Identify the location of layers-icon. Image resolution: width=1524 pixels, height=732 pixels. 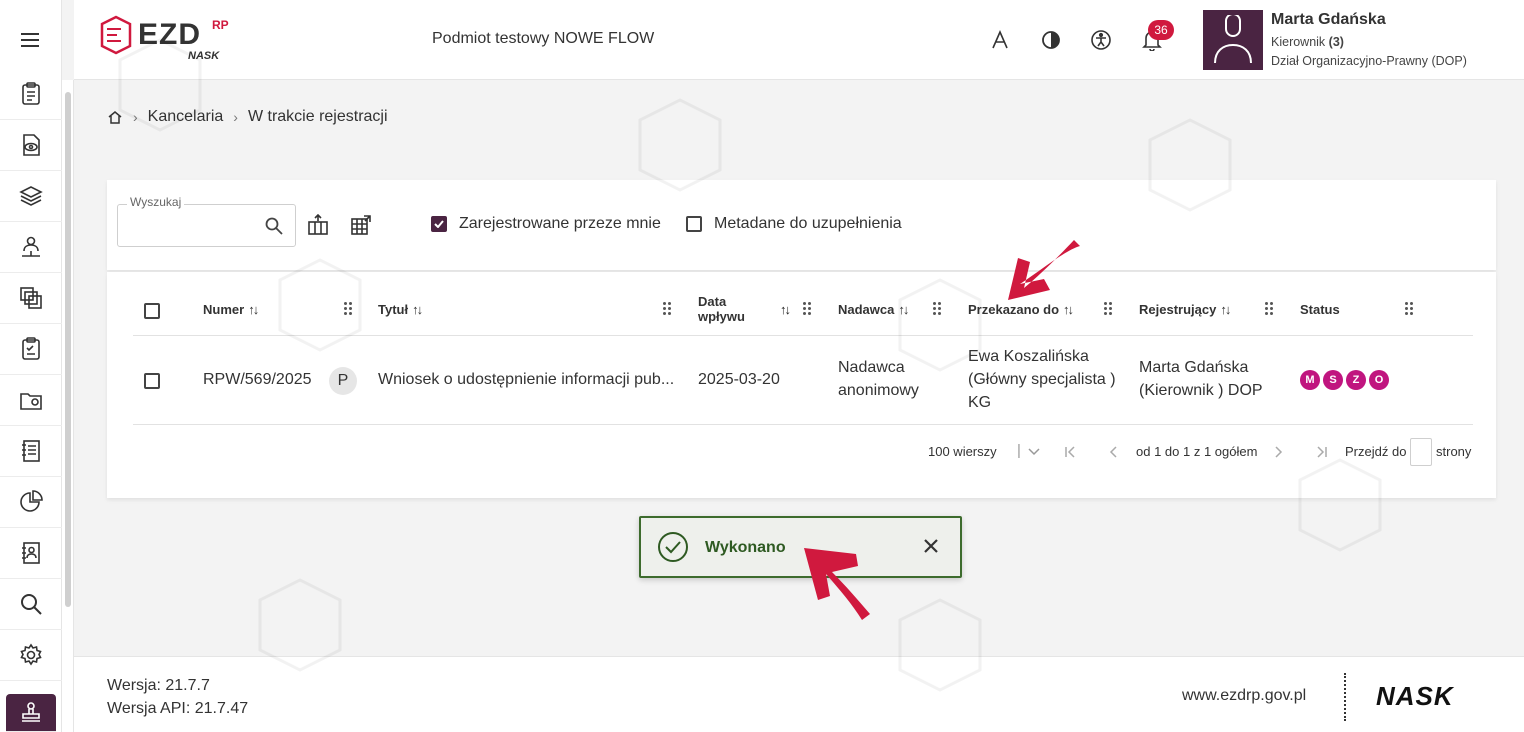
(31, 196).